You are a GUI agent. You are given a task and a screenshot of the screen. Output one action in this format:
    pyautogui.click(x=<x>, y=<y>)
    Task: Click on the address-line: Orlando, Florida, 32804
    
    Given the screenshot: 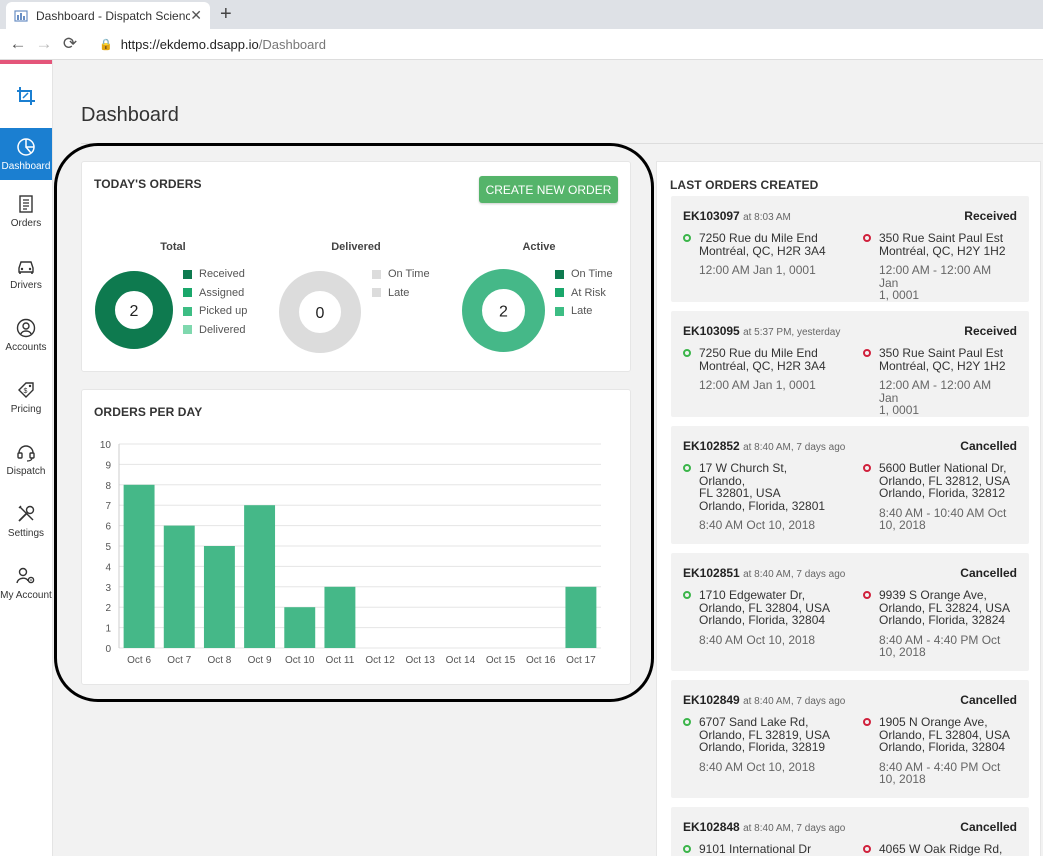 What is the action you would take?
    pyautogui.click(x=942, y=747)
    